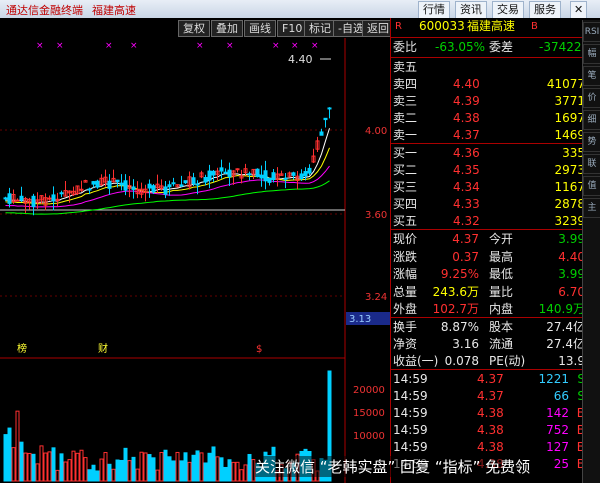 The width and height of the screenshot is (600, 483). Describe the element at coordinates (591, 120) in the screenshot. I see `side-tab: 细` at that location.